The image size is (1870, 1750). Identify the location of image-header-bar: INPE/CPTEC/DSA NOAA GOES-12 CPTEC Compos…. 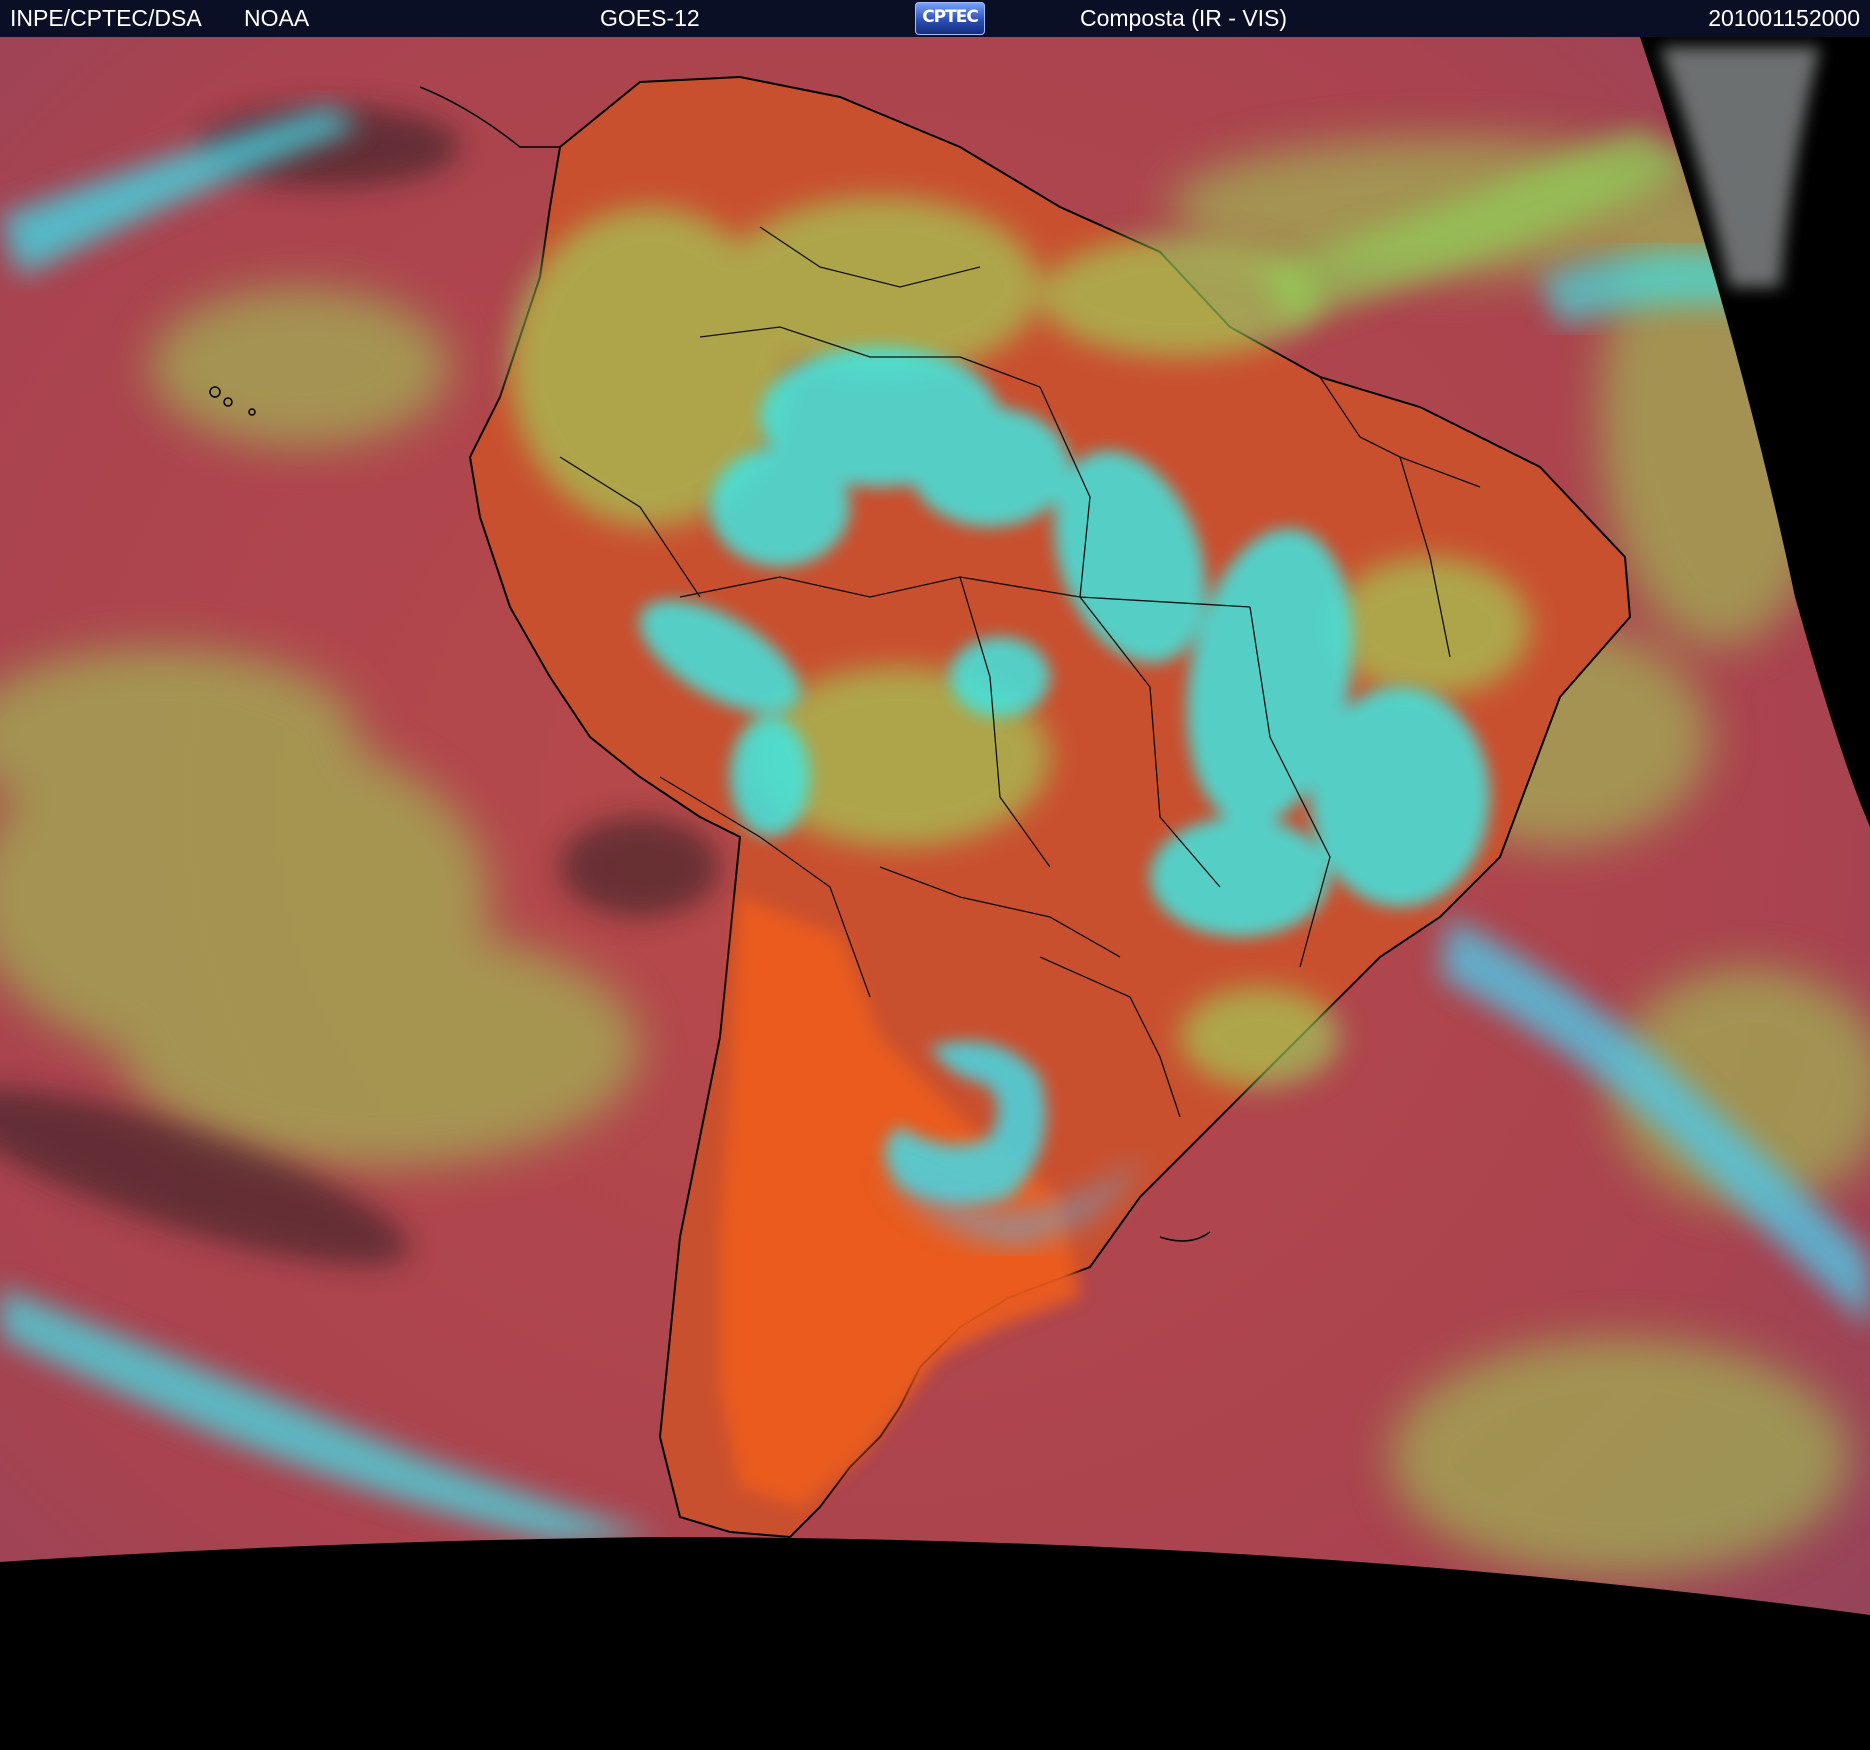
(935, 18).